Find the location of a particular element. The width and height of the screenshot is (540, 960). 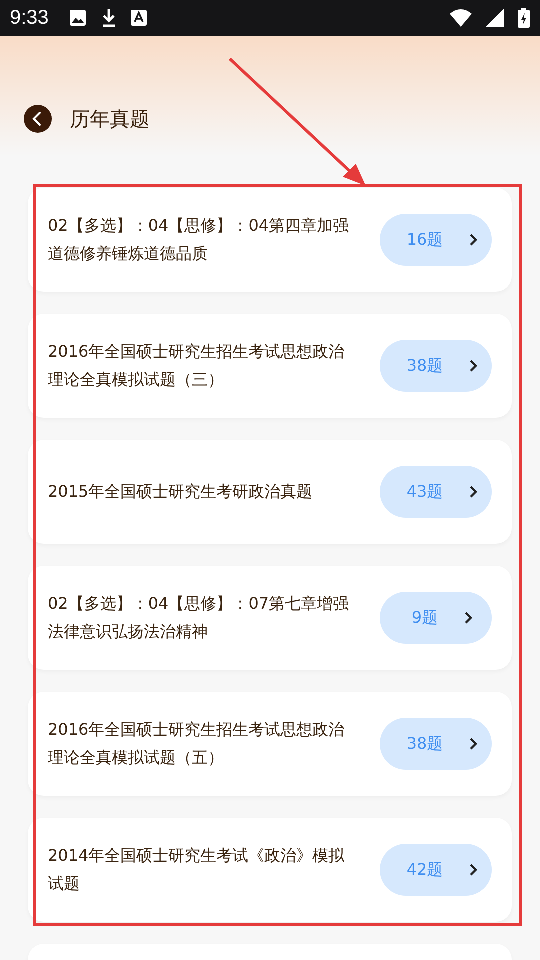

exam-card: 2016年全国硕士研究生招生考试思想政治理论全真模拟试题（五） 38题 is located at coordinates (270, 744).